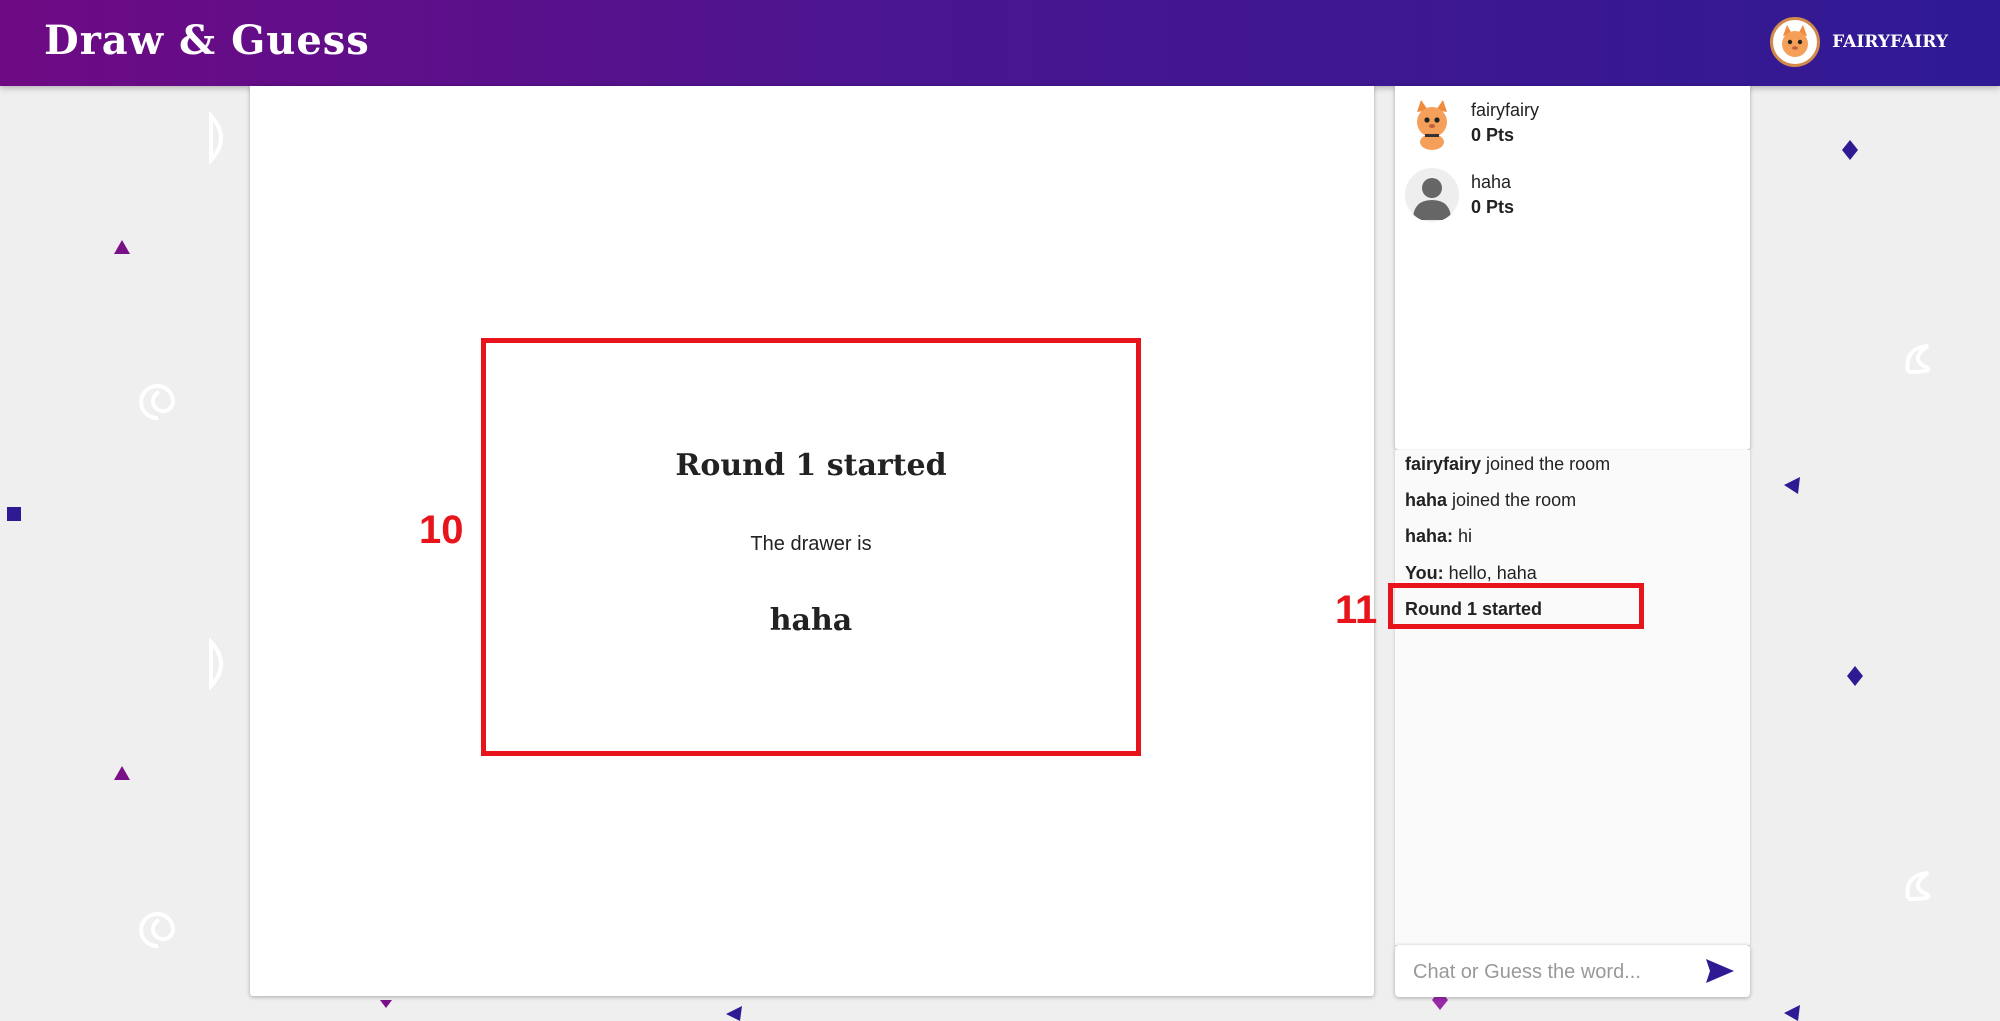  Describe the element at coordinates (441, 530) in the screenshot. I see `annotation-label-10: 10` at that location.